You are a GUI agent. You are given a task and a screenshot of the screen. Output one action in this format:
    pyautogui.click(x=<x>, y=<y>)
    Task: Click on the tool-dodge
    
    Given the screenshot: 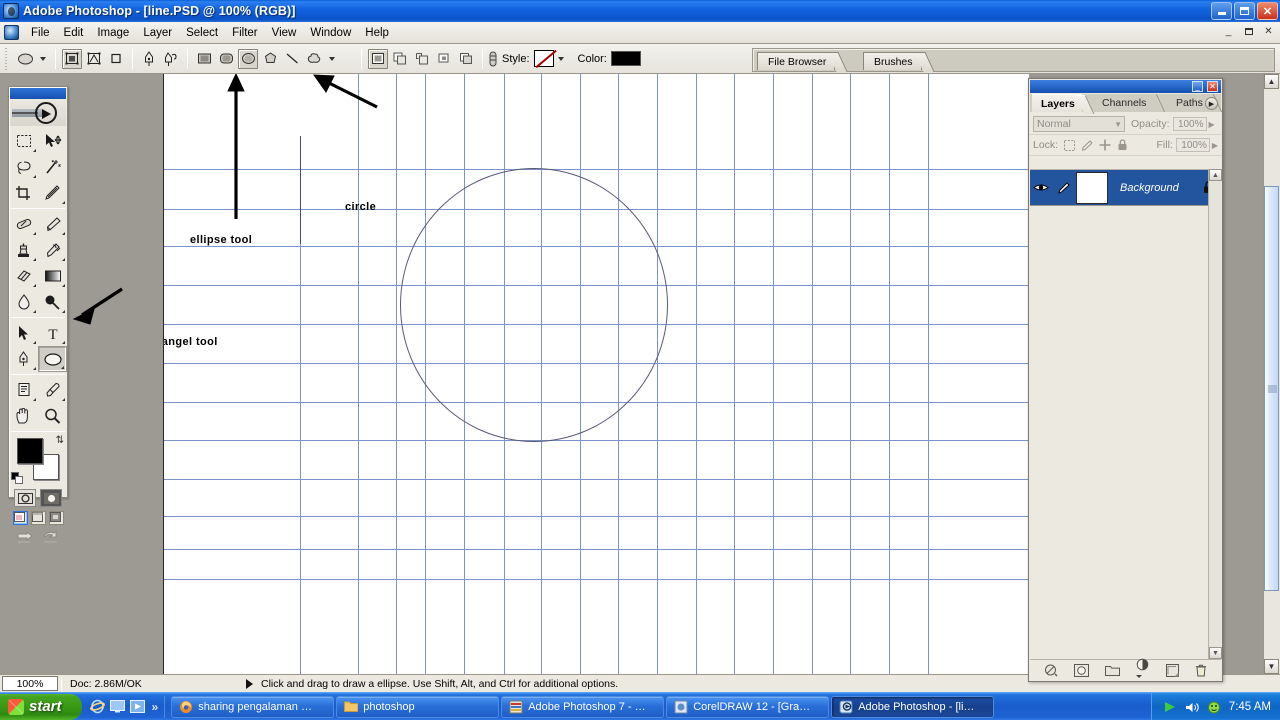 What is the action you would take?
    pyautogui.click(x=52, y=302)
    